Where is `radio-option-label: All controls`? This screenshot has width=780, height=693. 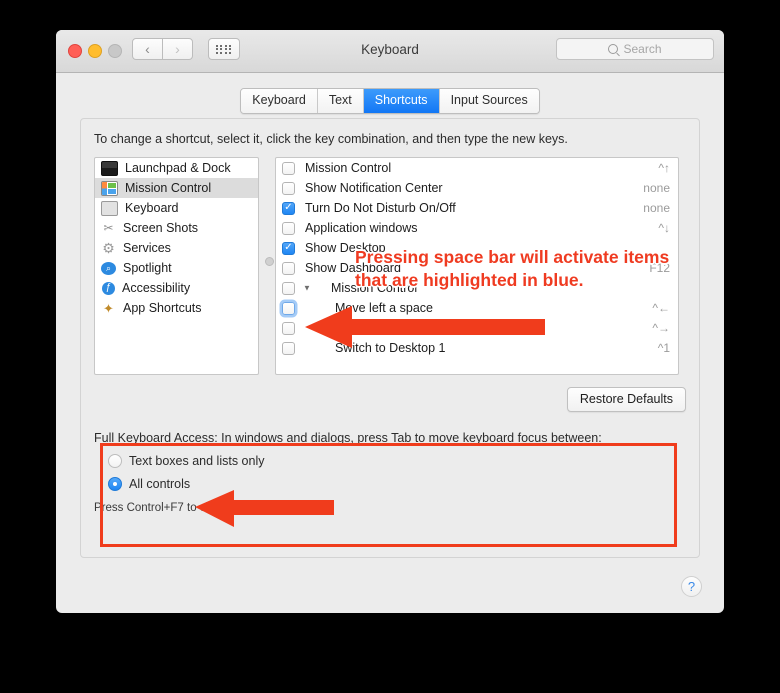
radio-option-label: All controls is located at coordinates (160, 484).